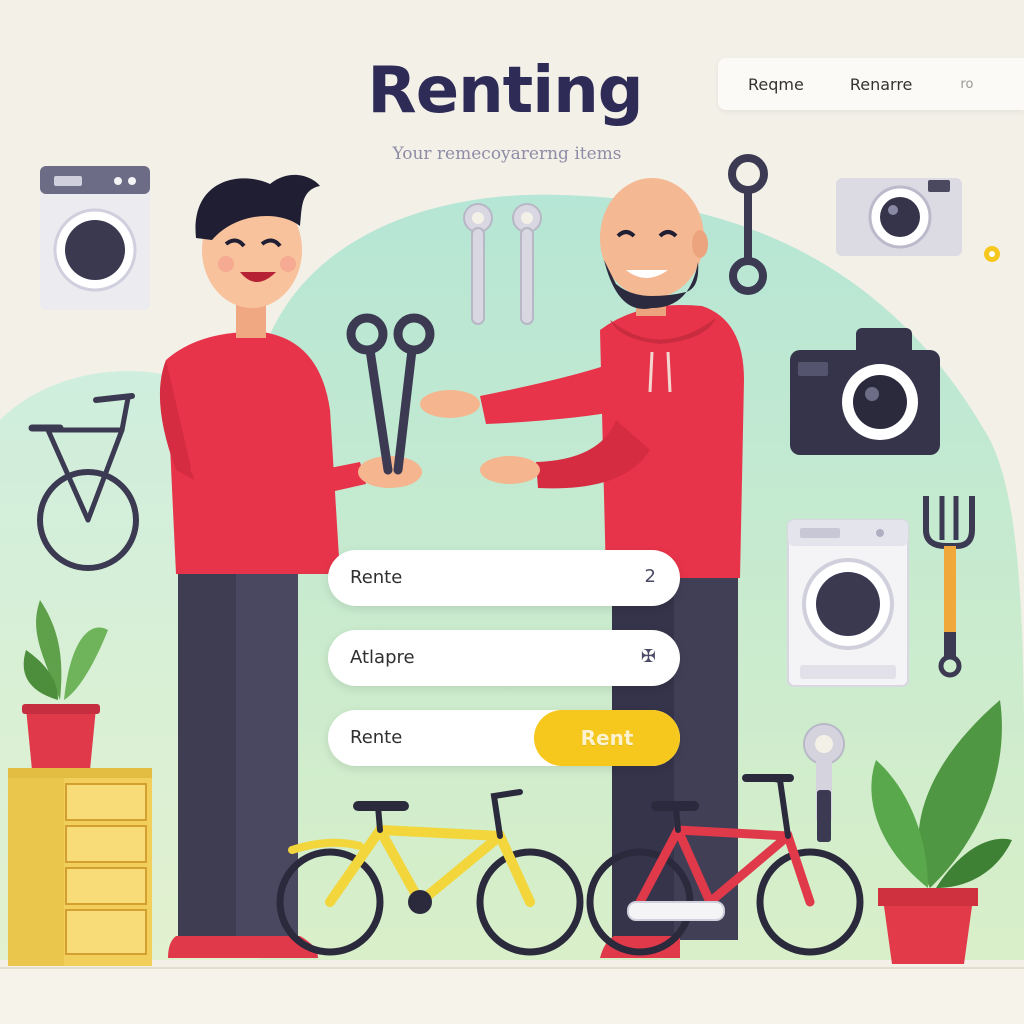 The width and height of the screenshot is (1024, 1024). What do you see at coordinates (504, 658) in the screenshot?
I see `rental-address-input: Atlapre ✠` at bounding box center [504, 658].